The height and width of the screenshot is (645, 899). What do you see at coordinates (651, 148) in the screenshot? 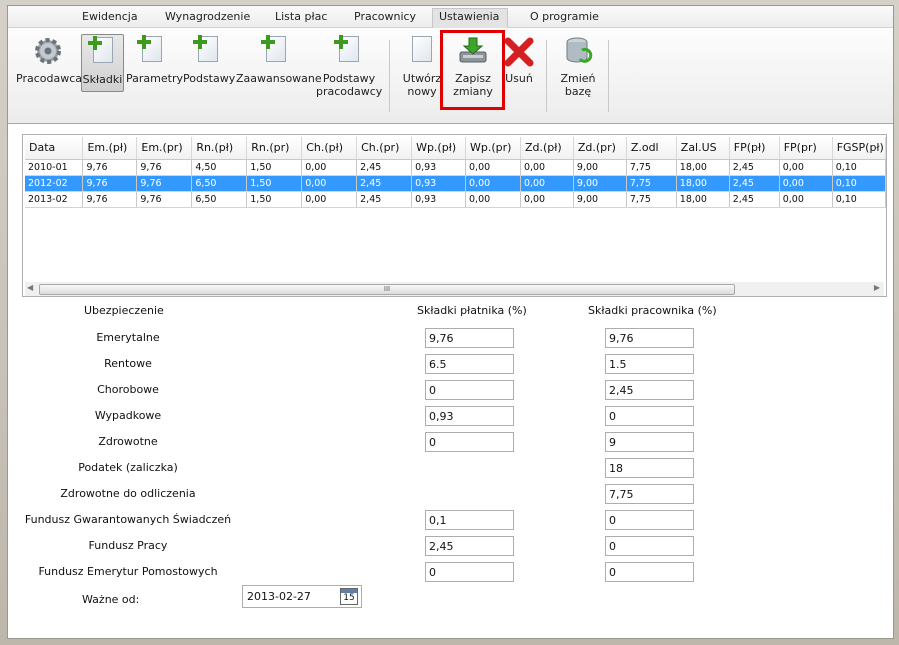
I see `grid-column-header: Z.odl` at bounding box center [651, 148].